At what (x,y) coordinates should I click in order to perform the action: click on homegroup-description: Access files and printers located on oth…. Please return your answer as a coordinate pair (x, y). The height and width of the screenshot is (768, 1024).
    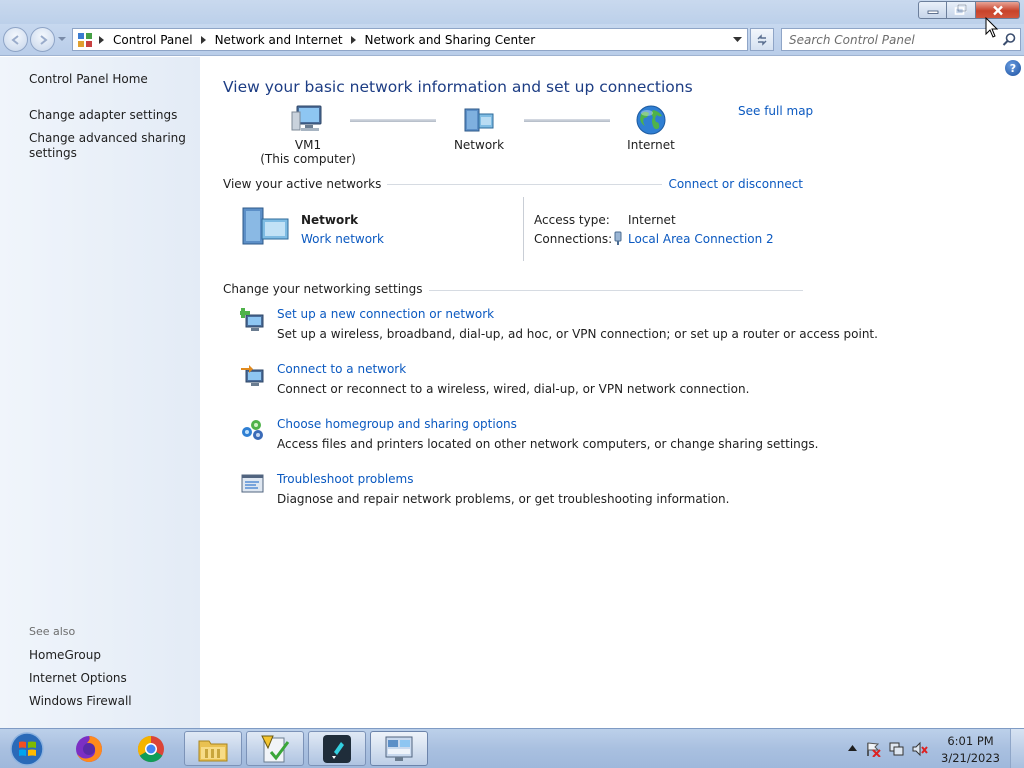
    Looking at the image, I should click on (548, 444).